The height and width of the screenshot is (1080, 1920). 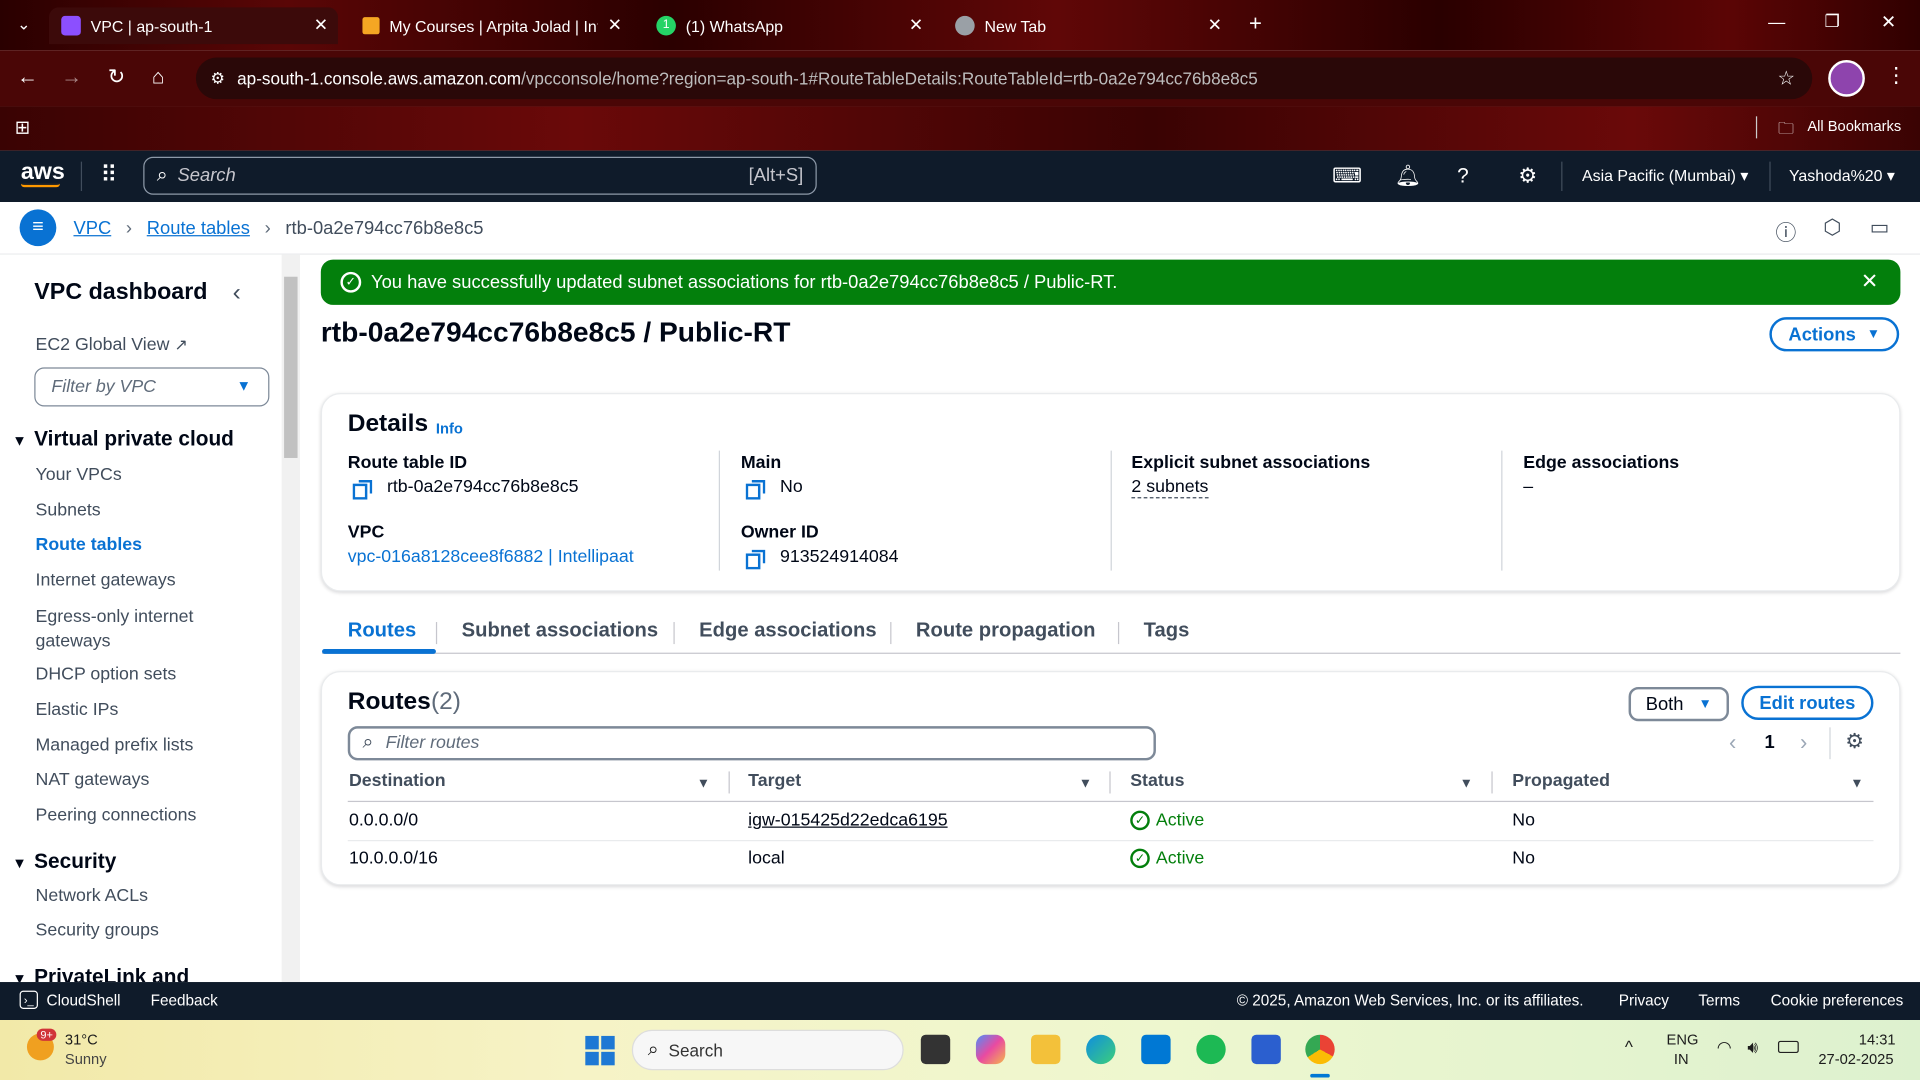 What do you see at coordinates (93, 780) in the screenshot?
I see `sidebar-item-nat-gateways: NAT gateways` at bounding box center [93, 780].